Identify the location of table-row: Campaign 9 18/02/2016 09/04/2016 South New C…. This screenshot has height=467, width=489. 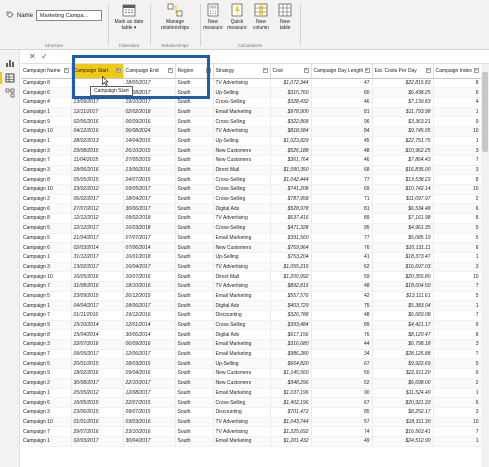
(251, 373).